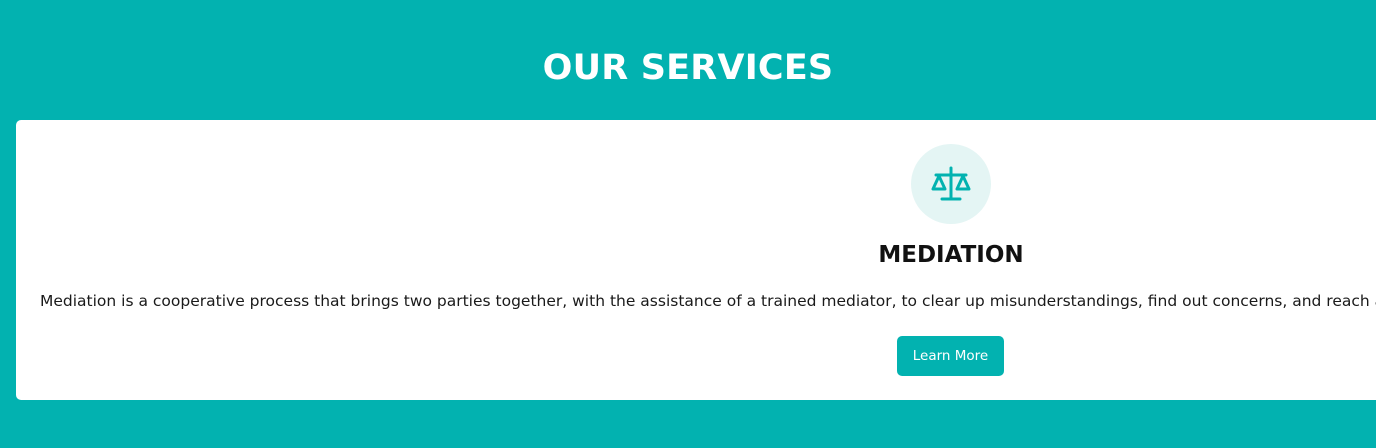 This screenshot has width=1376, height=448. Describe the element at coordinates (950, 356) in the screenshot. I see `learn-more-button: Learn More` at that location.